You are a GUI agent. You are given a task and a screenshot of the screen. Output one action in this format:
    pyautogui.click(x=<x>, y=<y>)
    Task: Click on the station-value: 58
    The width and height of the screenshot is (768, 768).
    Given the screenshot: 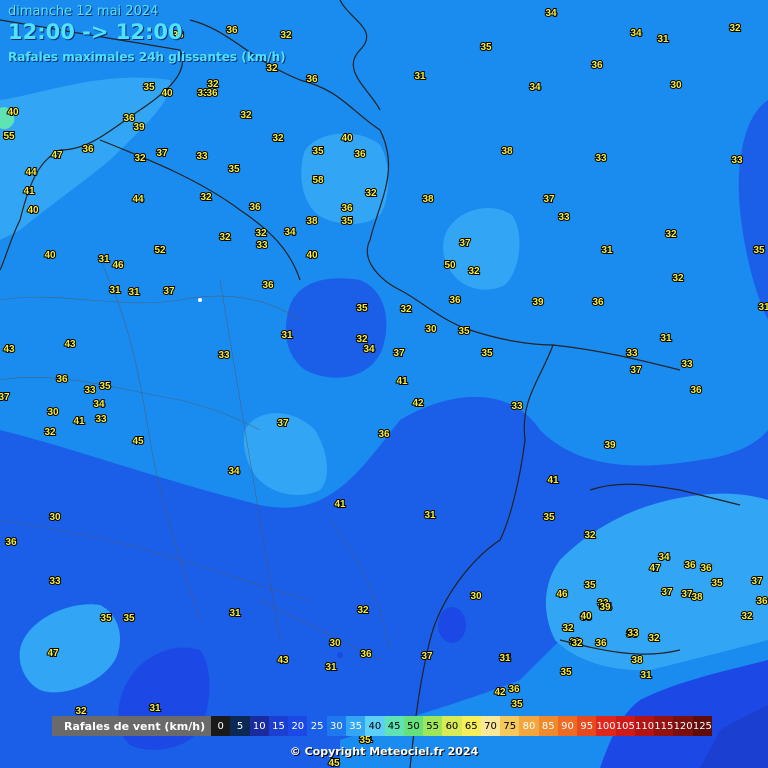 What is the action you would take?
    pyautogui.click(x=318, y=180)
    